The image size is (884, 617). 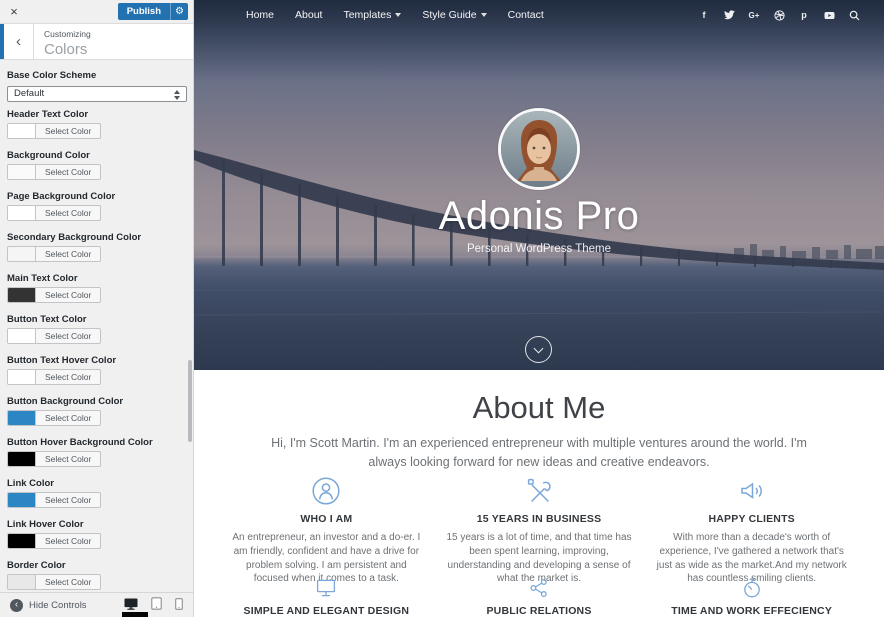 What do you see at coordinates (326, 519) in the screenshot?
I see `feature-title: WHO I AM` at bounding box center [326, 519].